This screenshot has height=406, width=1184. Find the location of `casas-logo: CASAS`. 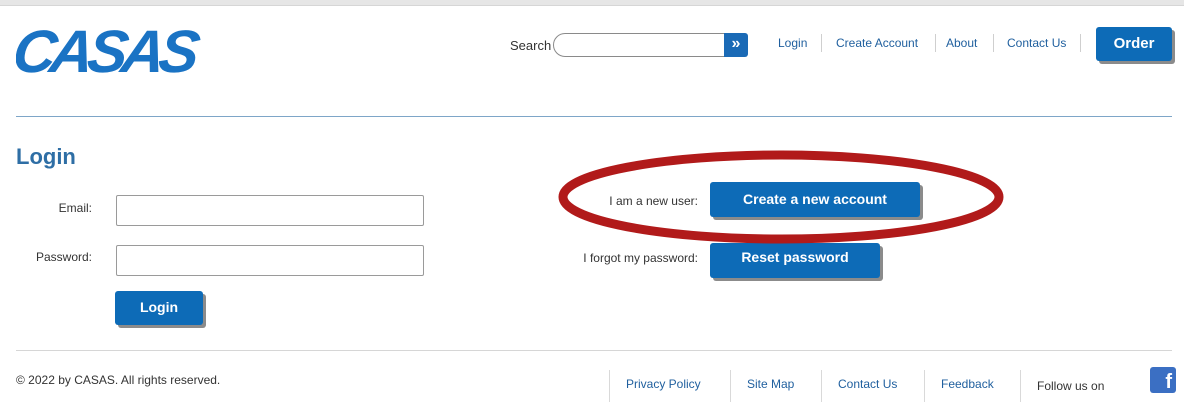

casas-logo: CASAS is located at coordinates (124, 49).